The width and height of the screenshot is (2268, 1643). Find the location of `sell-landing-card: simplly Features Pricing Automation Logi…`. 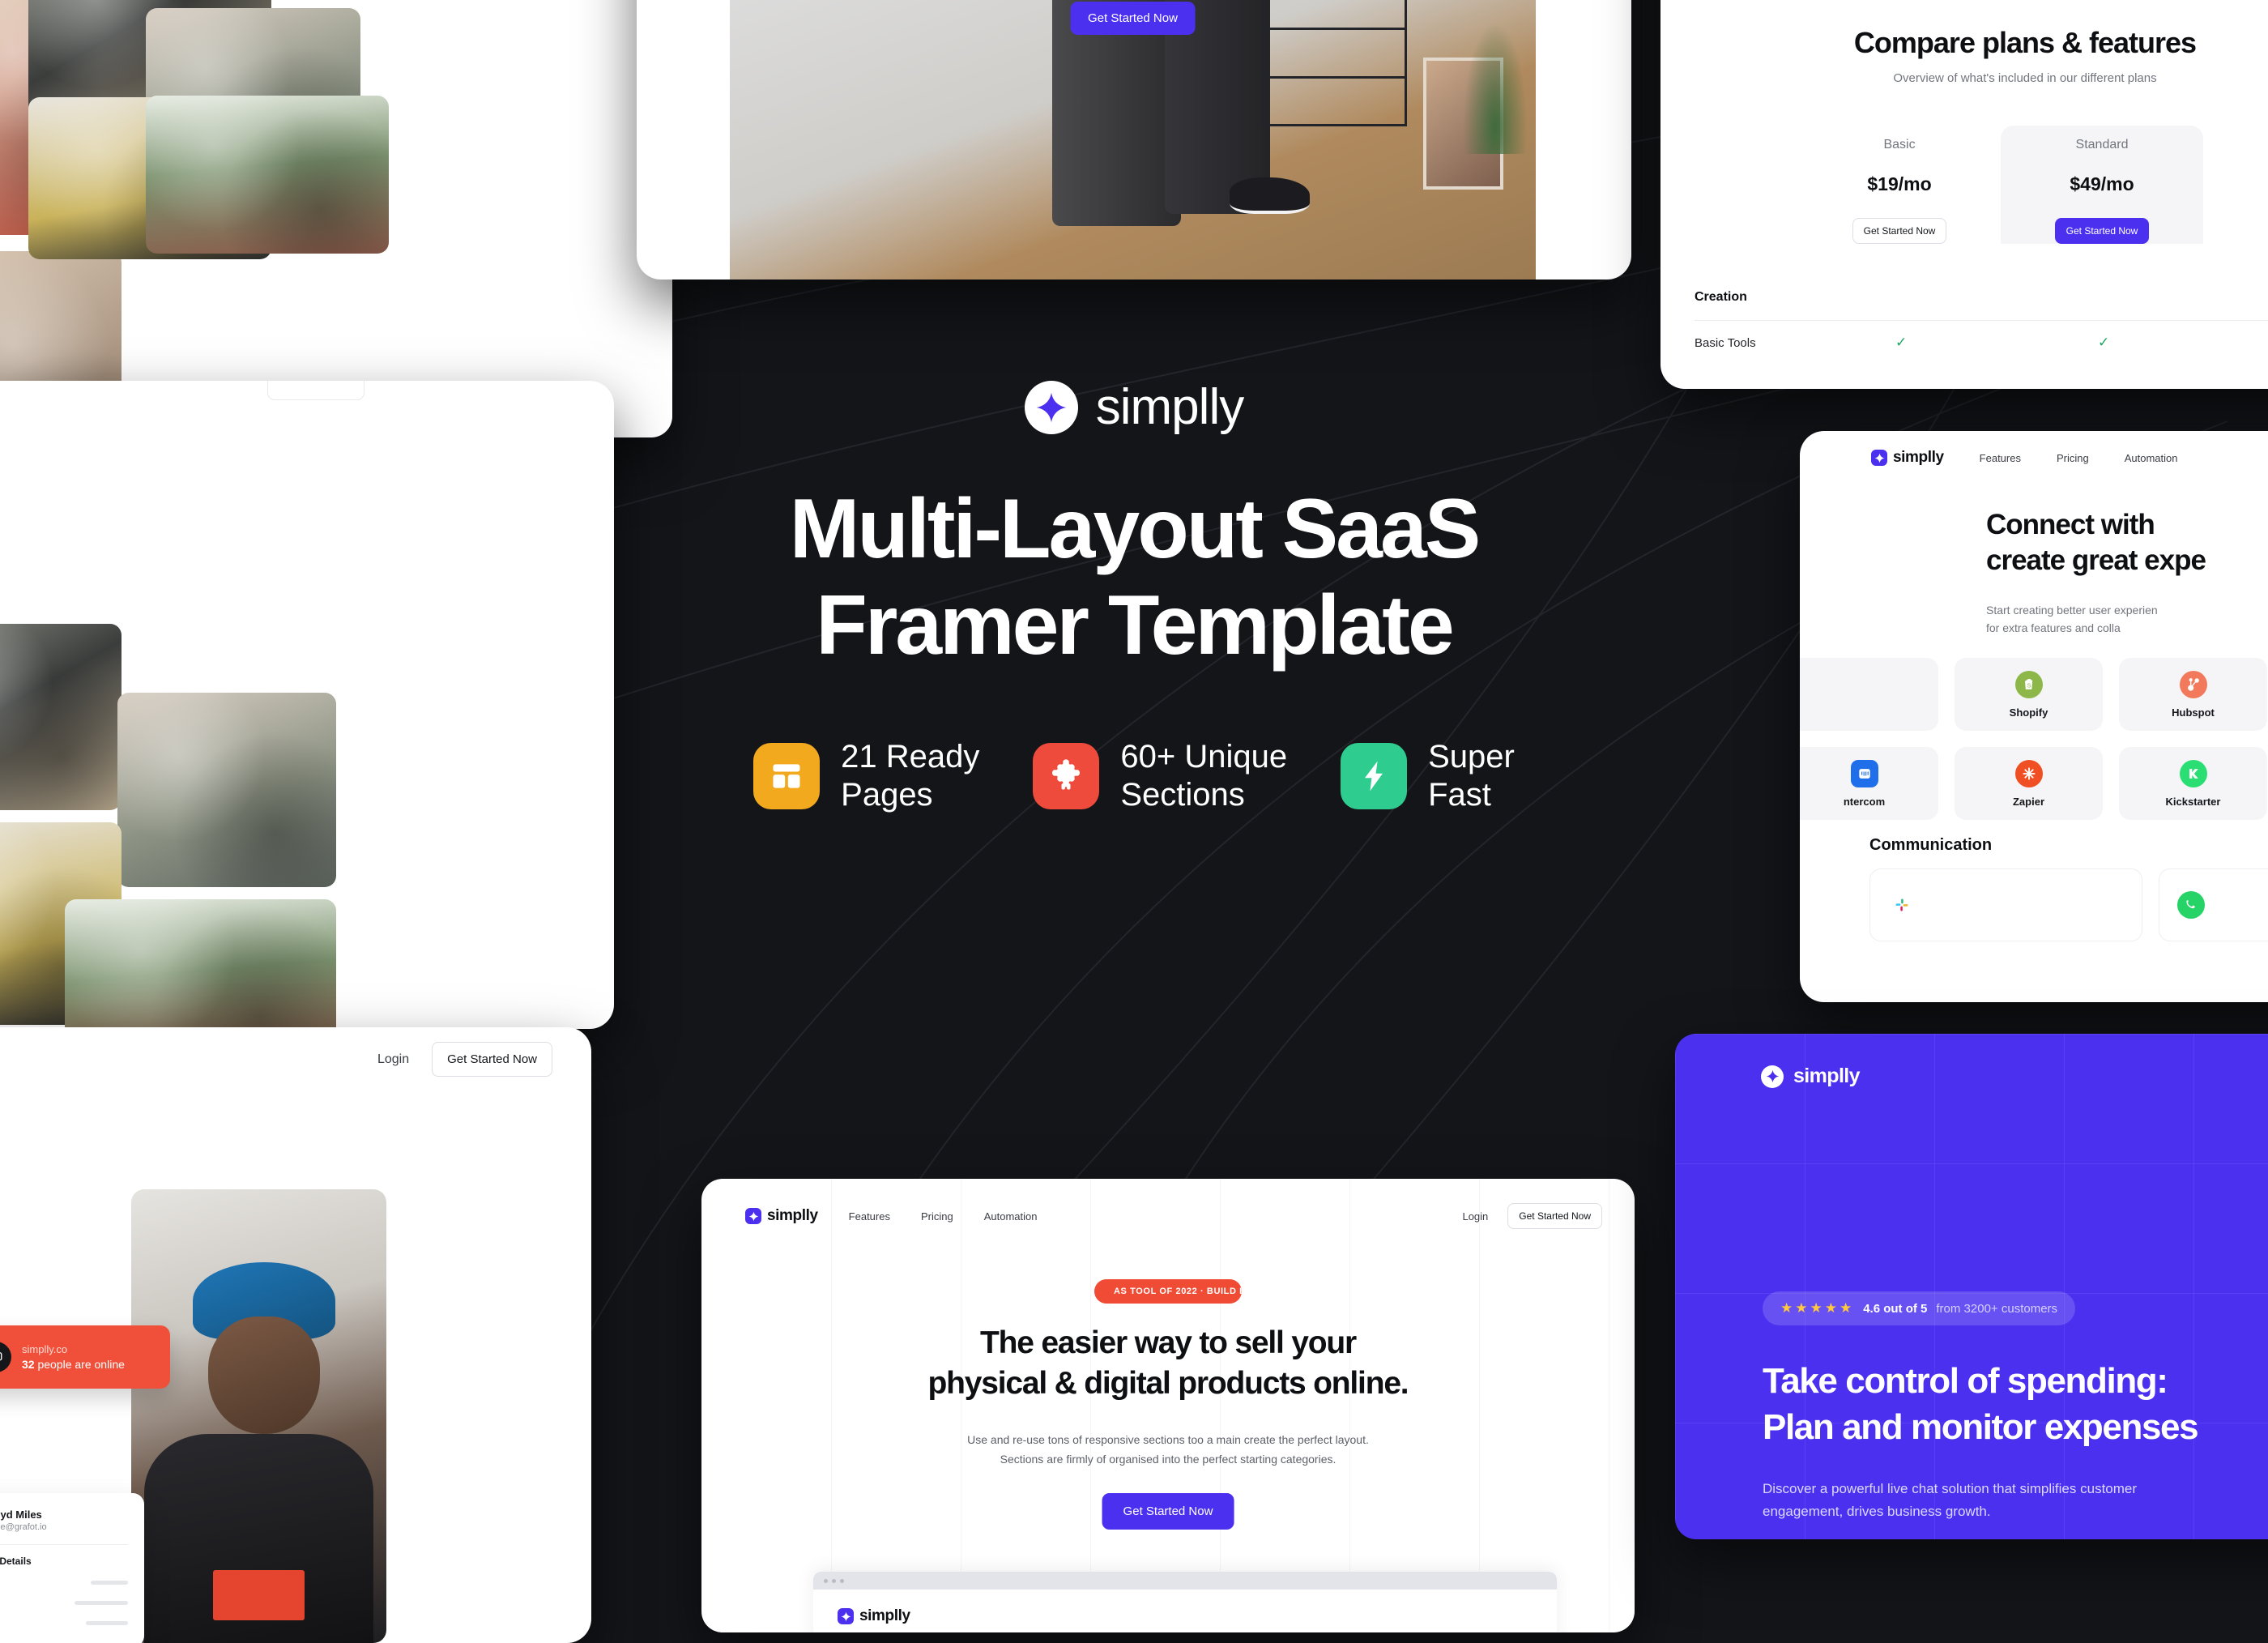

sell-landing-card: simplly Features Pricing Automation Logi… is located at coordinates (1168, 1405).